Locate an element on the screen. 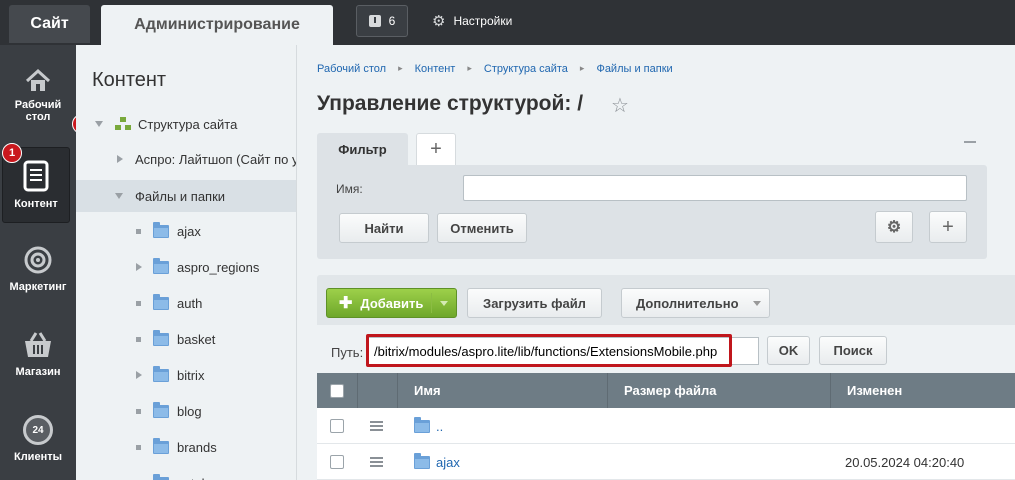  tree-item-label: brands is located at coordinates (197, 447).